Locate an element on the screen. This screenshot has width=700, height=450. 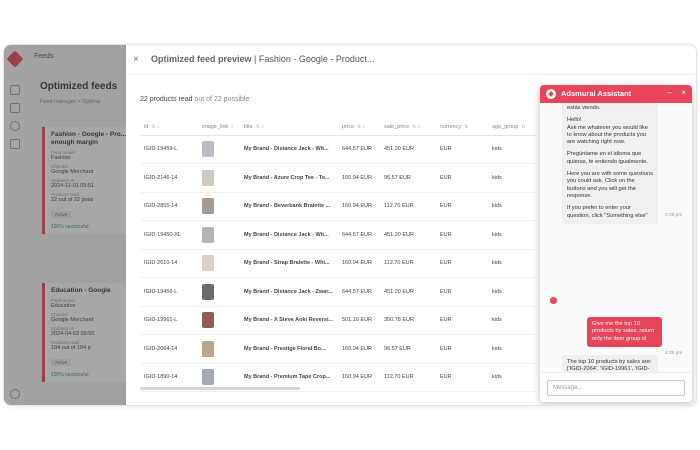
close-panel-icon: × is located at coordinates (136, 59).